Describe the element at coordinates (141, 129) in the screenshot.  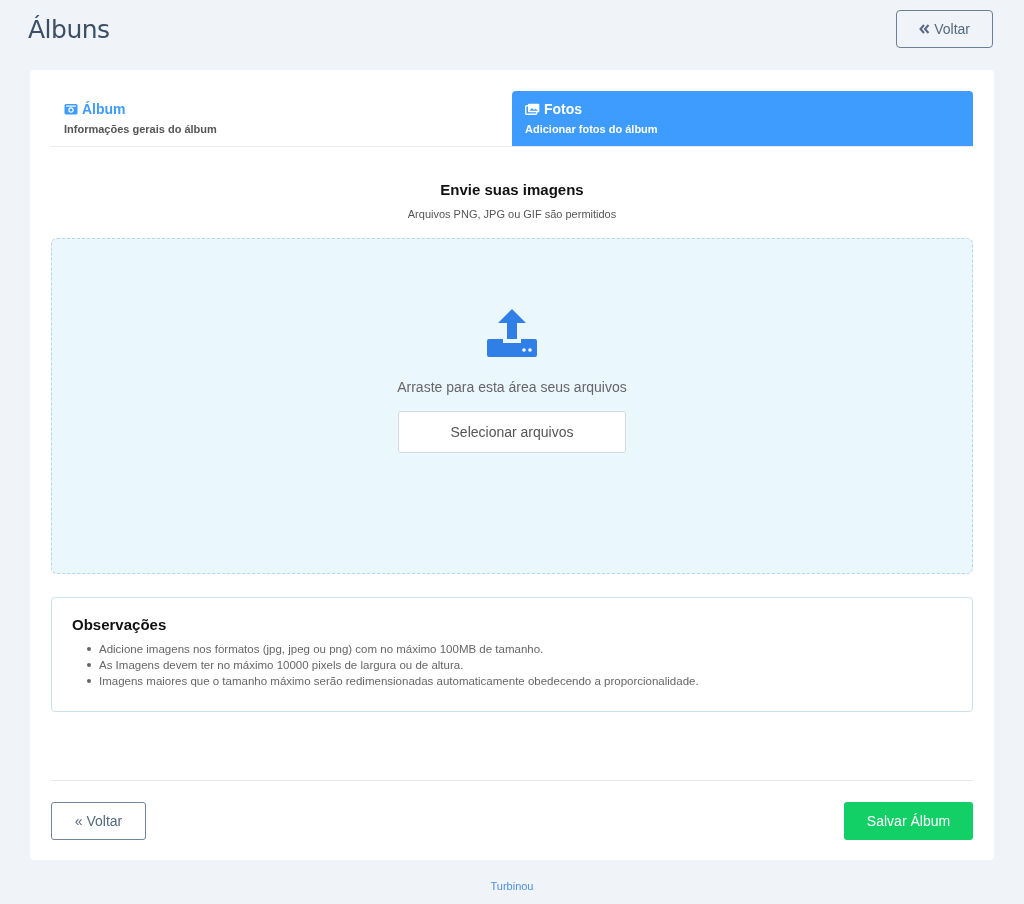
I see `tab-subtitle: Informações gerais do álbum` at that location.